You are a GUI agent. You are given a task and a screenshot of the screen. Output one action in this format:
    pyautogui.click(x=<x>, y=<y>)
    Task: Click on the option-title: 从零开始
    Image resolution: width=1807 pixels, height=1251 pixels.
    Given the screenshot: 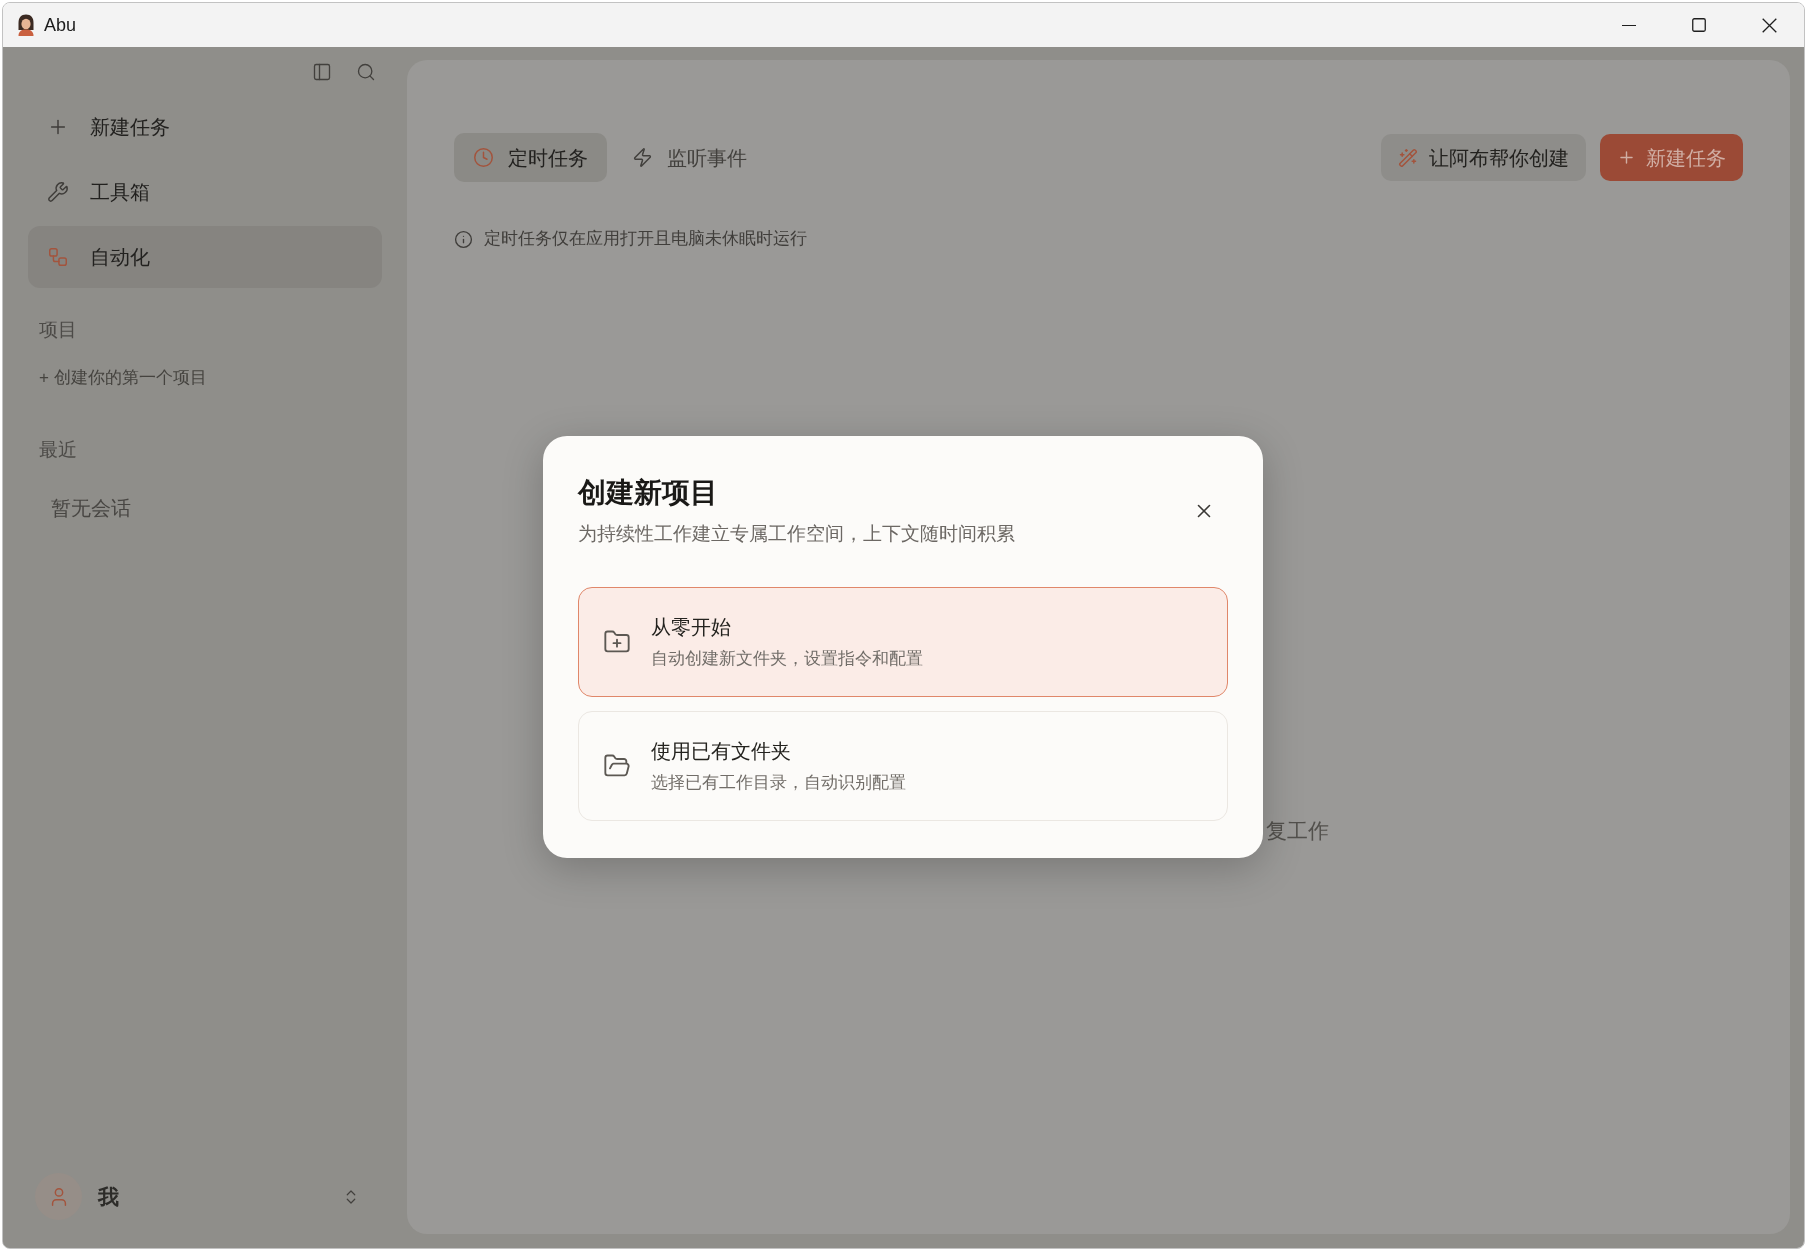 What is the action you would take?
    pyautogui.click(x=691, y=627)
    